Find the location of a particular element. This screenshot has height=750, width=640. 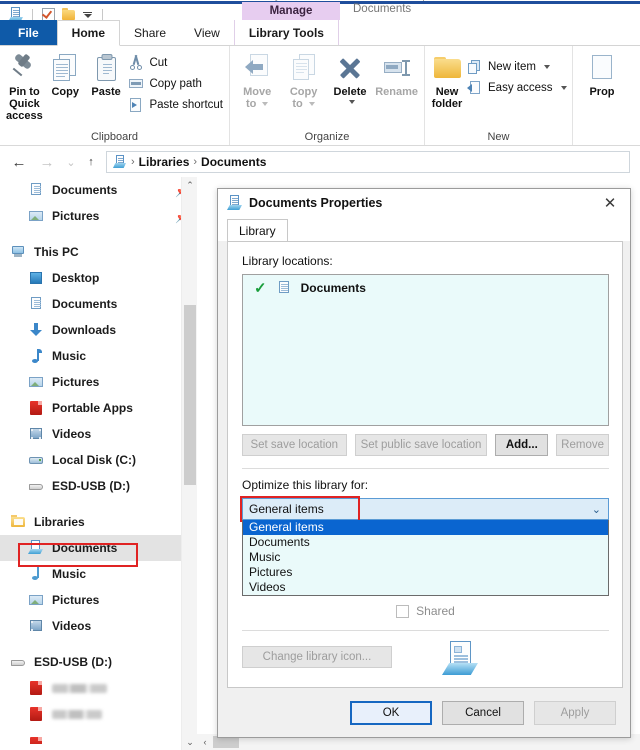

cancel-button: Cancel is located at coordinates (483, 713).